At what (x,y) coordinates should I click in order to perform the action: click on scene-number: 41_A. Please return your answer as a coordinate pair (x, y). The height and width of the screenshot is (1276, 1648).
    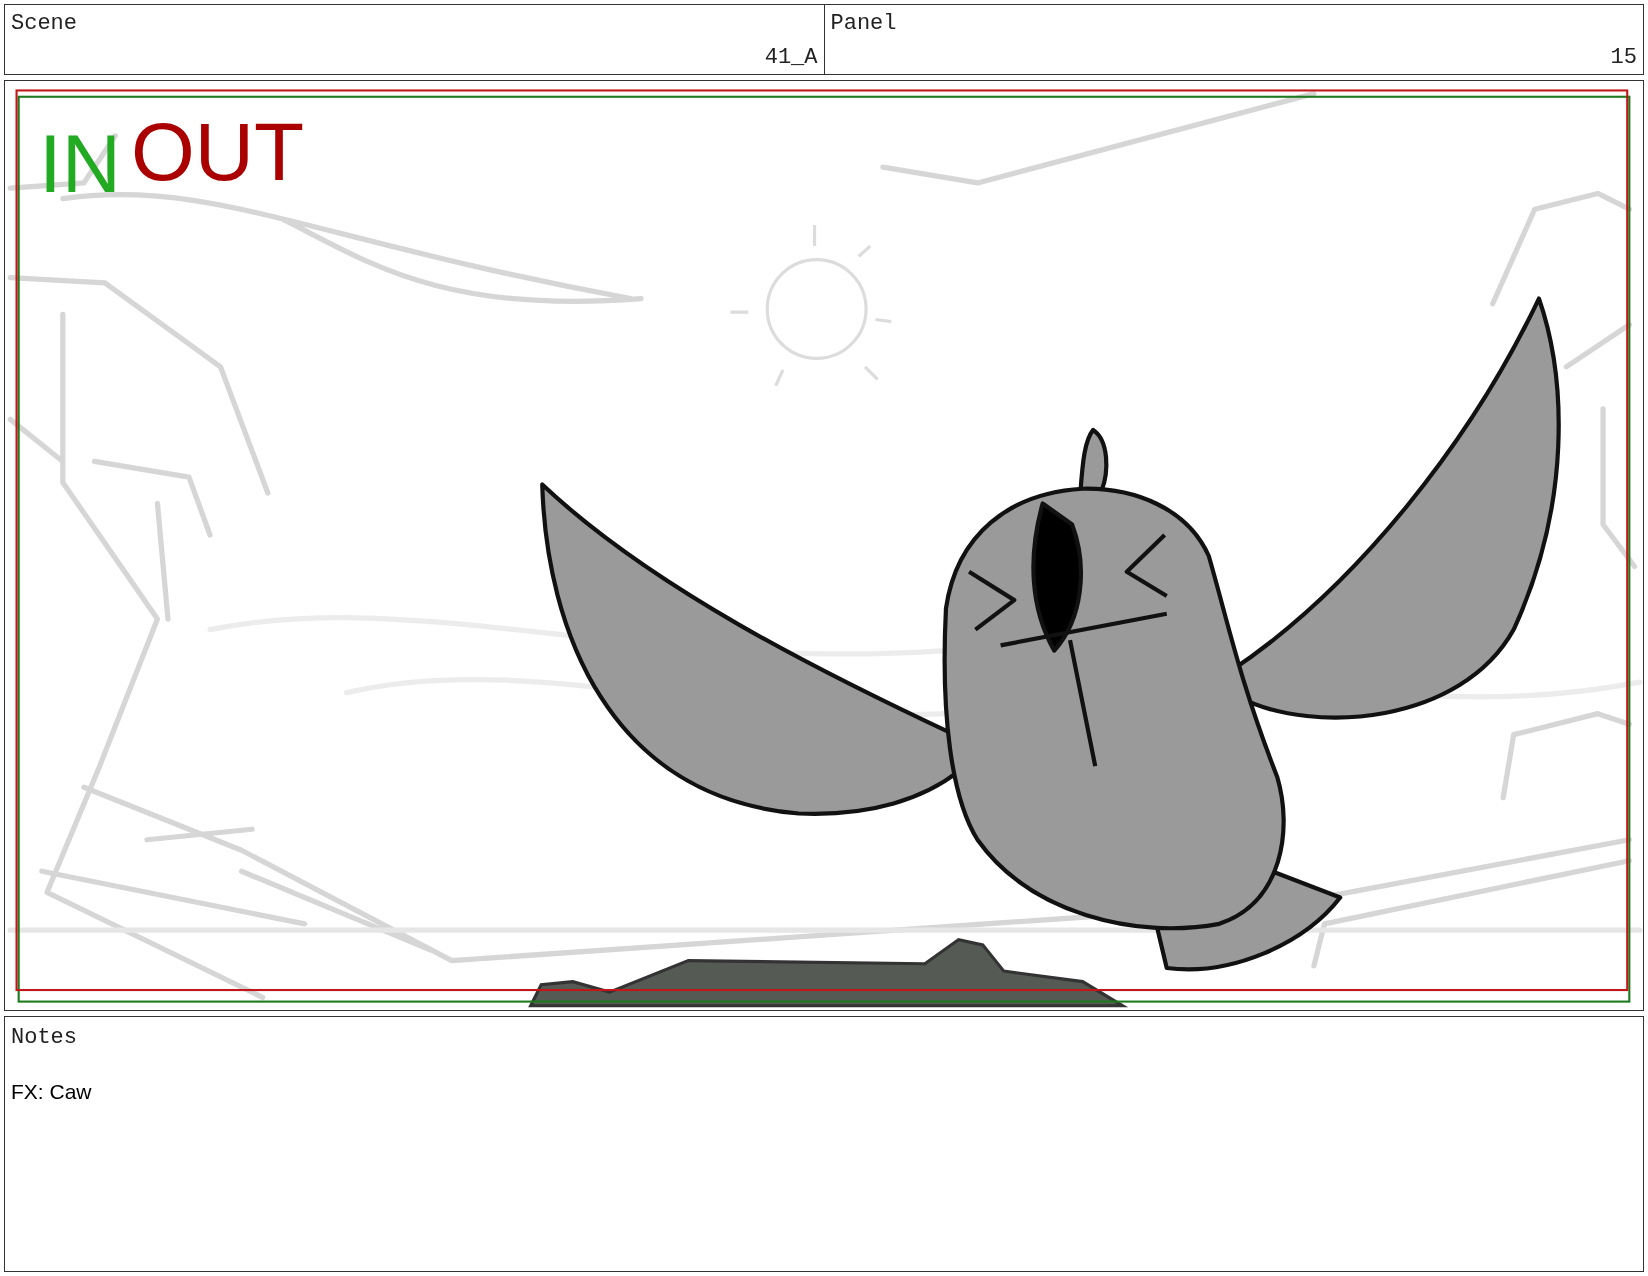
    Looking at the image, I should click on (791, 57).